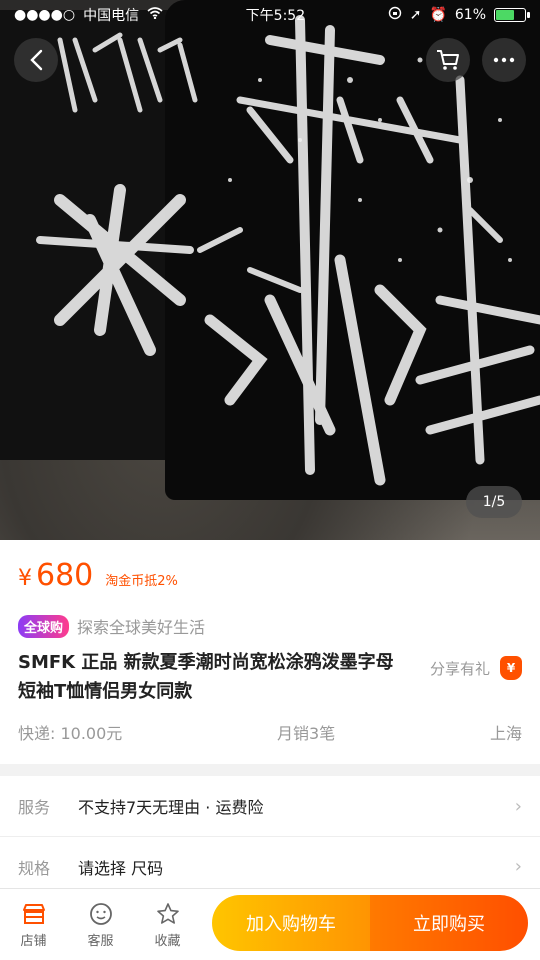  What do you see at coordinates (111, 16) in the screenshot?
I see `carrier-name: 中国电信` at bounding box center [111, 16].